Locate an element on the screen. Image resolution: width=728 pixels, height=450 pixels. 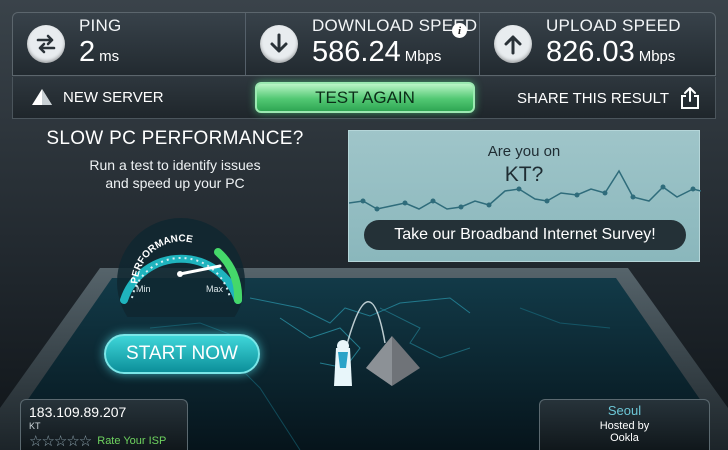
survey-isp: KT? is located at coordinates (524, 174).